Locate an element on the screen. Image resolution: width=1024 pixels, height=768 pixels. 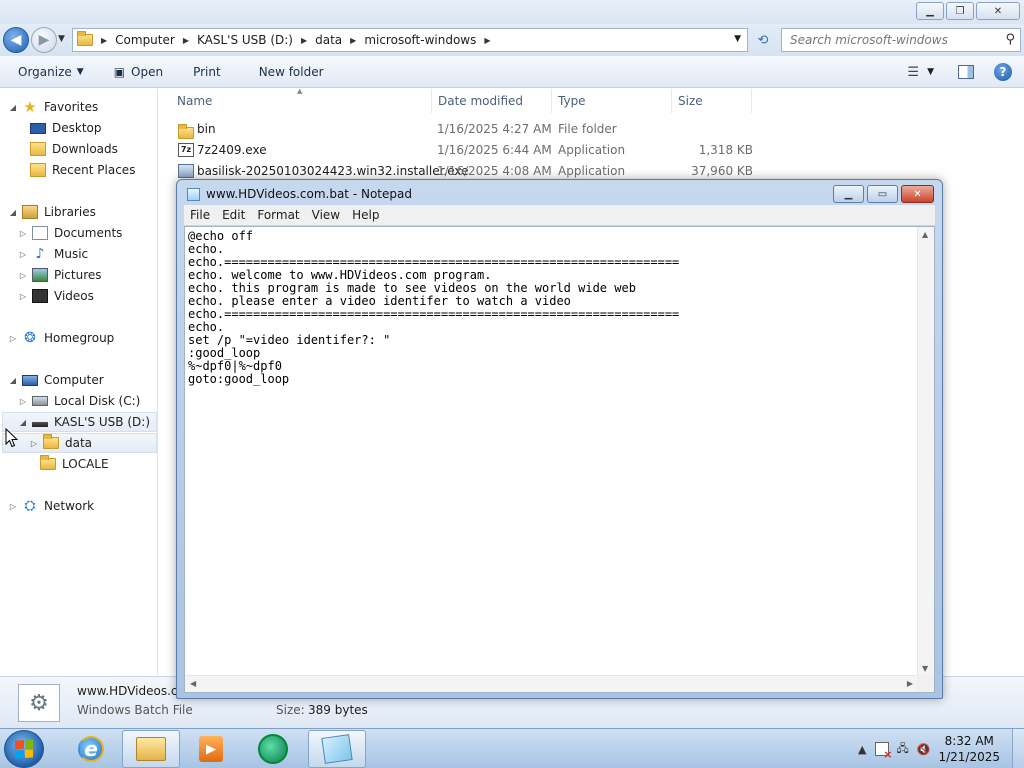
preview-pane-icon is located at coordinates (966, 72).